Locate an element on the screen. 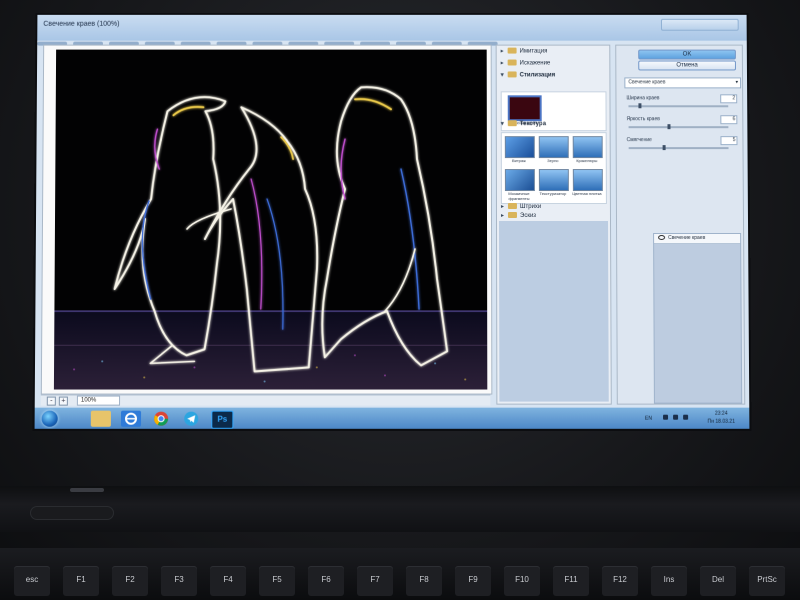  filter-thumb-mosaic-tiles is located at coordinates (519, 180).